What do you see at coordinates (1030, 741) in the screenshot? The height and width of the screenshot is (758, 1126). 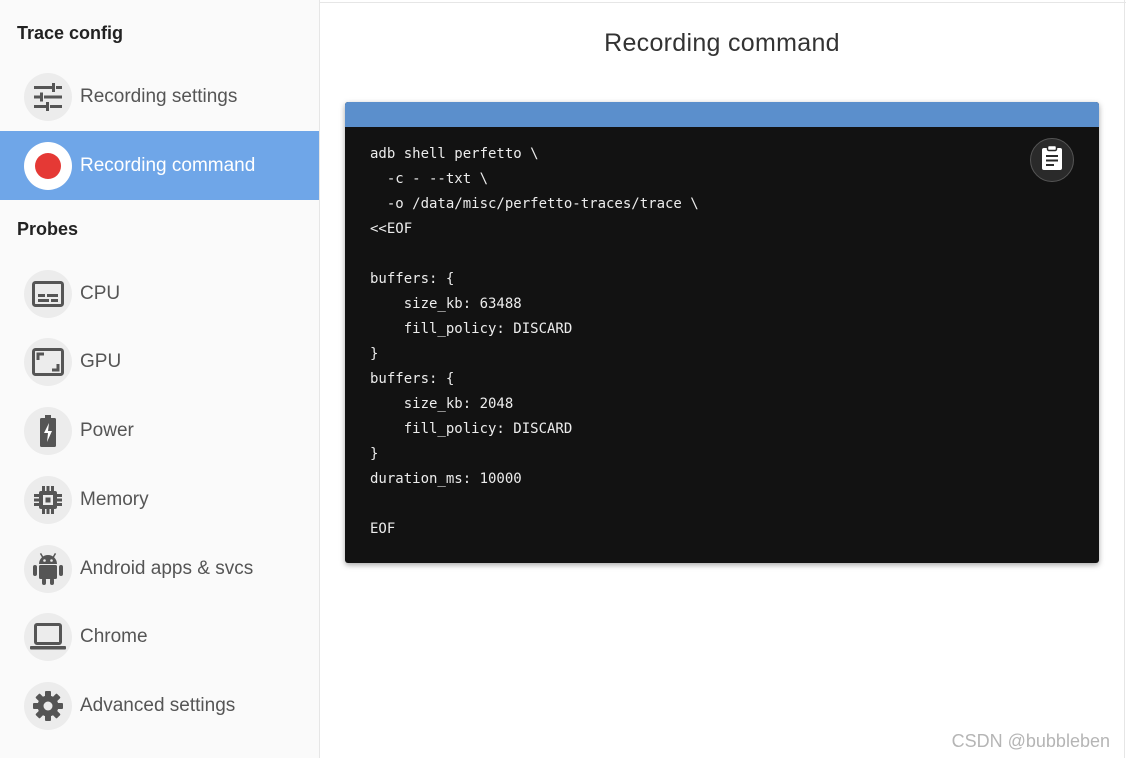 I see `watermark: CSDN @bubbleben` at bounding box center [1030, 741].